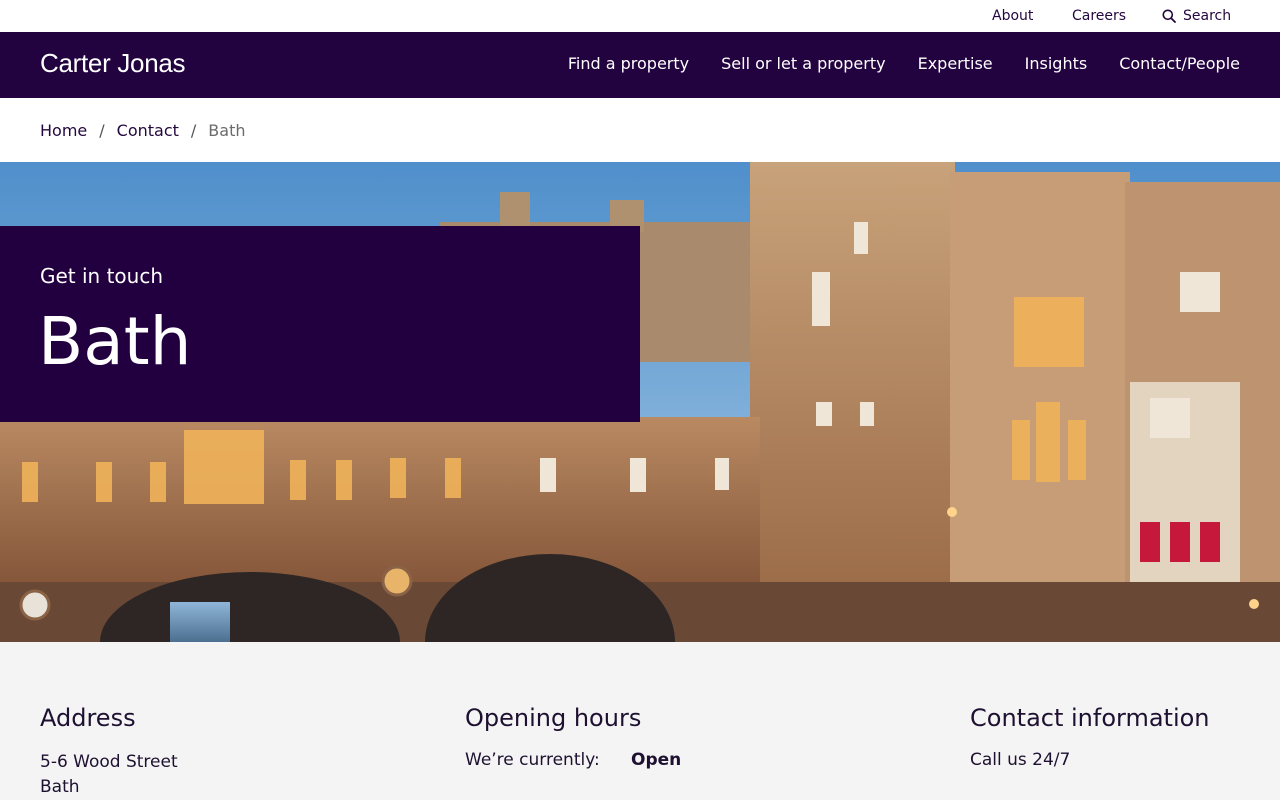 The height and width of the screenshot is (800, 1280). Describe the element at coordinates (1012, 16) in the screenshot. I see `utility-link-about: About` at that location.